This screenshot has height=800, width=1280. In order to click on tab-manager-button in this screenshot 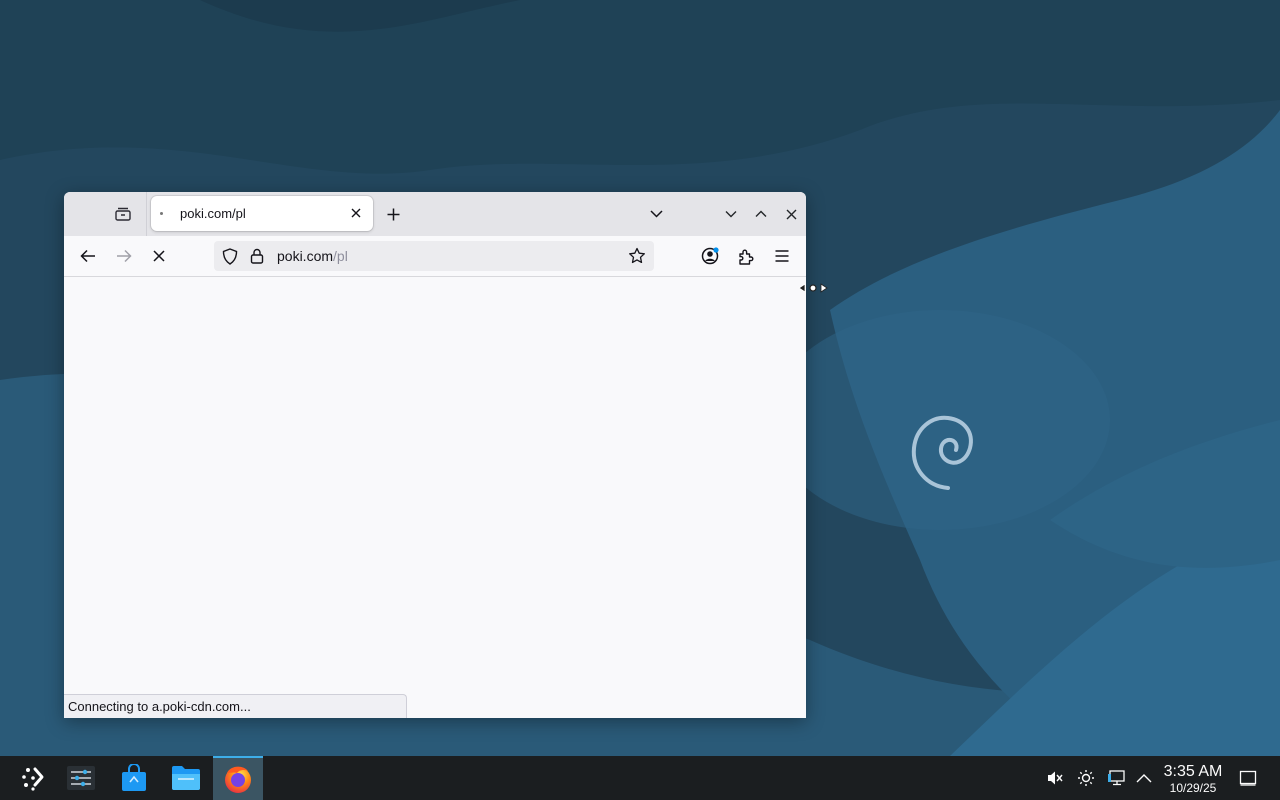, I will do `click(123, 214)`.